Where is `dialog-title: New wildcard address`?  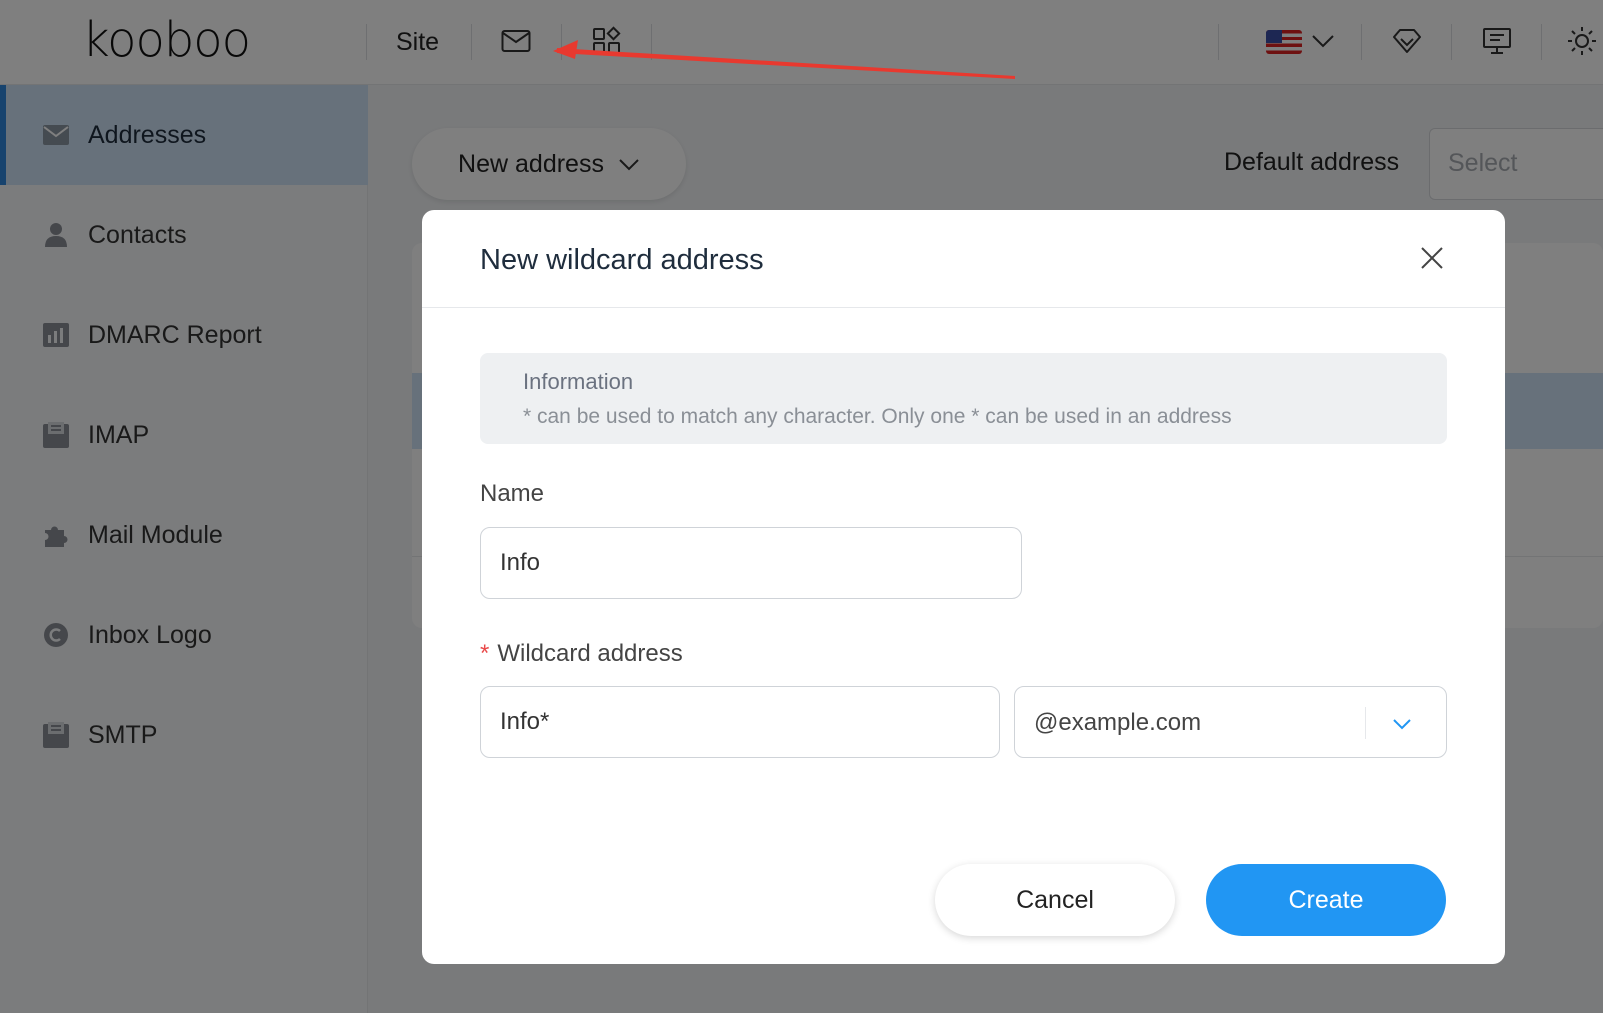 dialog-title: New wildcard address is located at coordinates (622, 260).